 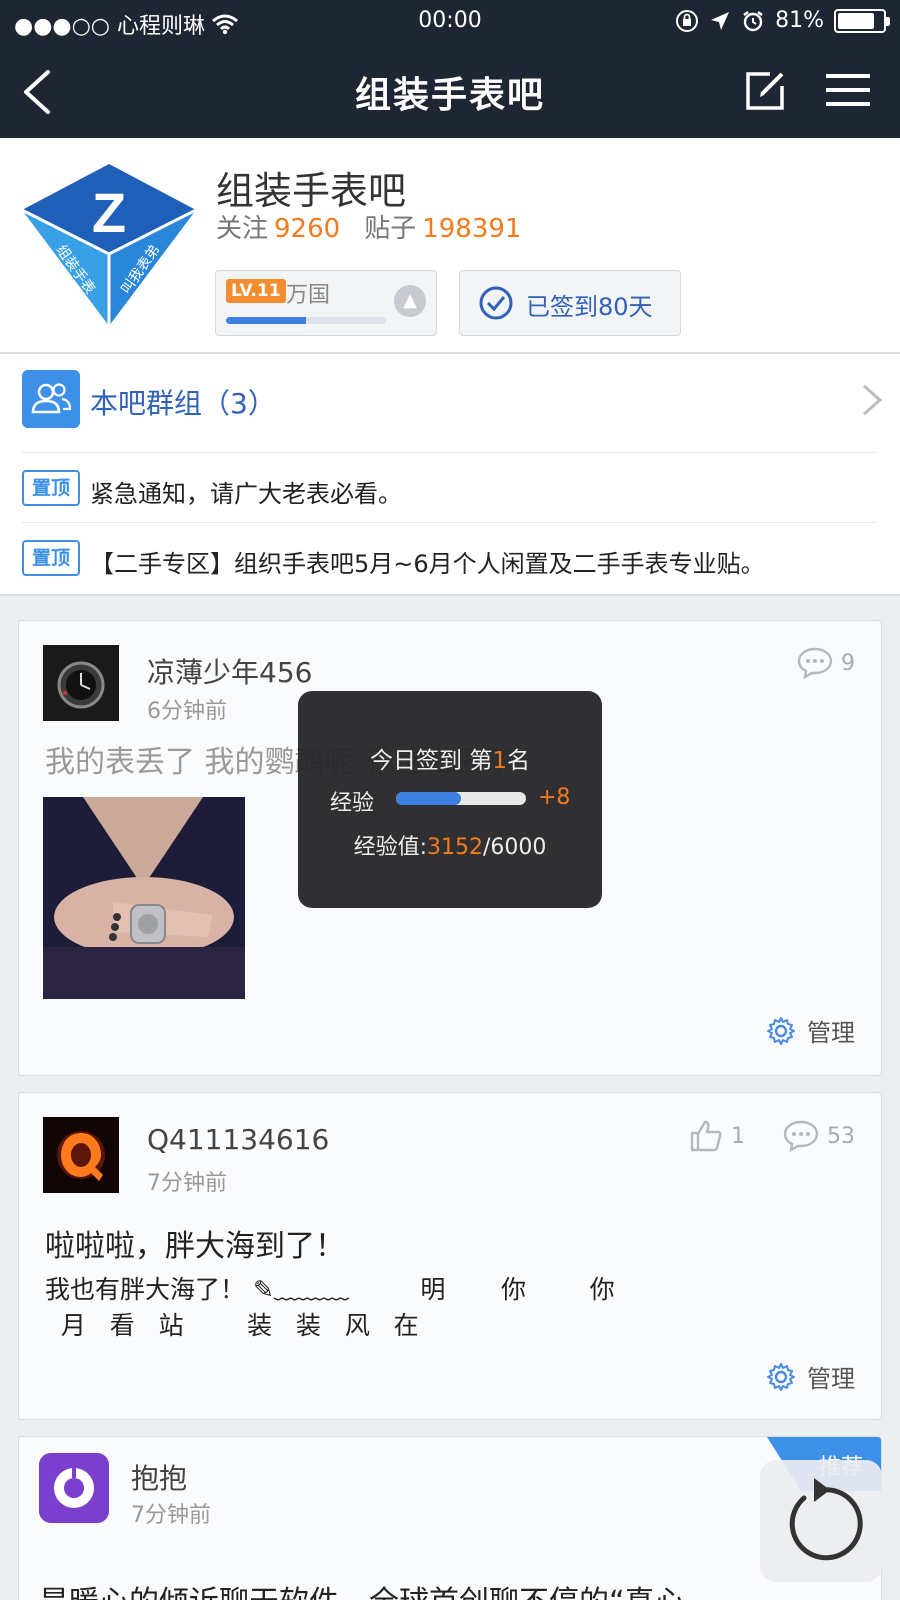 I want to click on rotation-lock-icon, so click(x=687, y=20).